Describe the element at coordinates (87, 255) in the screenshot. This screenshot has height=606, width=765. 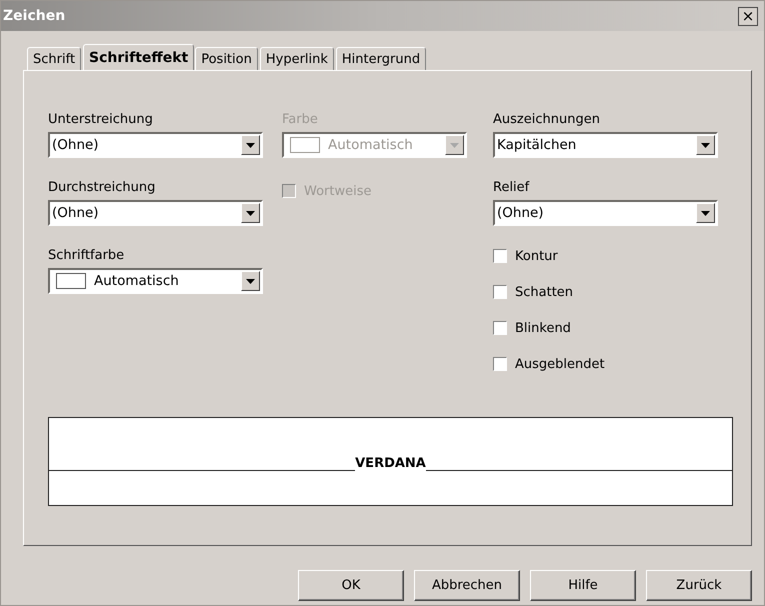
I see `field-label: Schriftfarbe` at that location.